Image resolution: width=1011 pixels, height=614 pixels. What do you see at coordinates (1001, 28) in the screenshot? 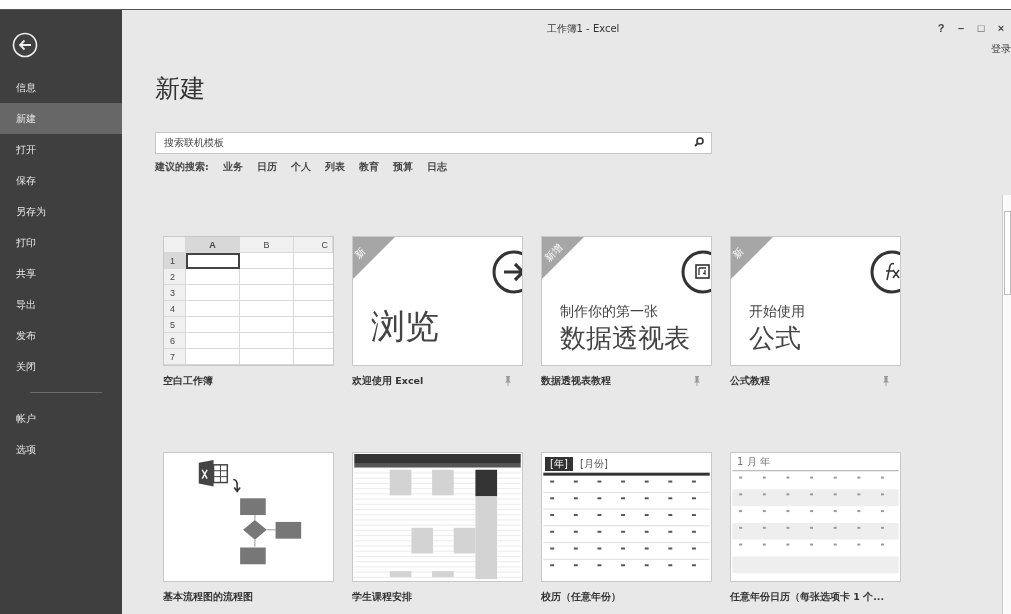
I see `close-button: ×` at bounding box center [1001, 28].